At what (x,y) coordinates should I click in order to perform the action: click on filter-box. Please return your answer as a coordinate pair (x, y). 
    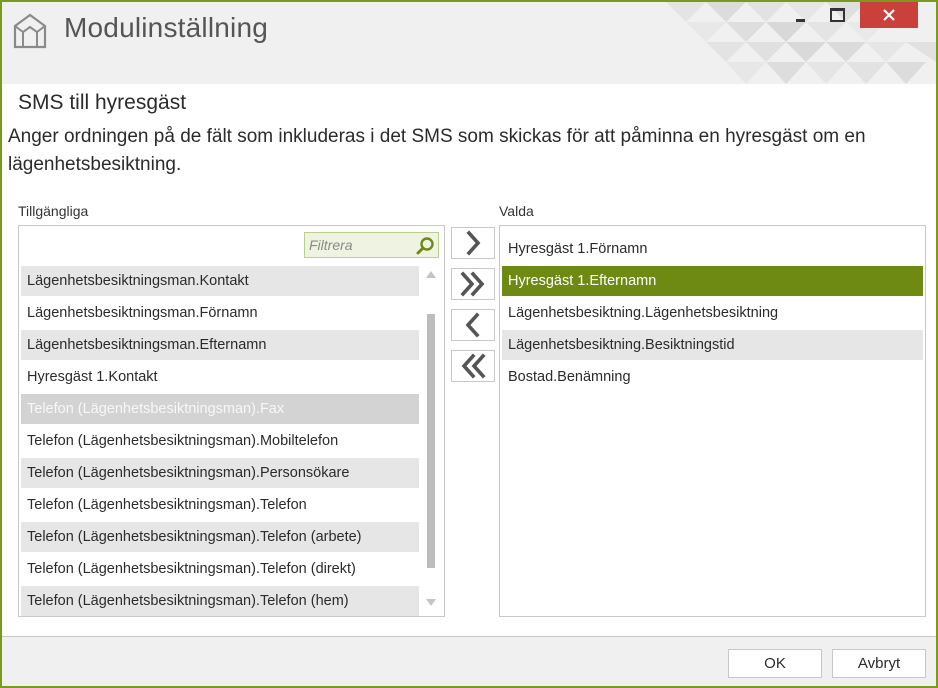
    Looking at the image, I should click on (371, 245).